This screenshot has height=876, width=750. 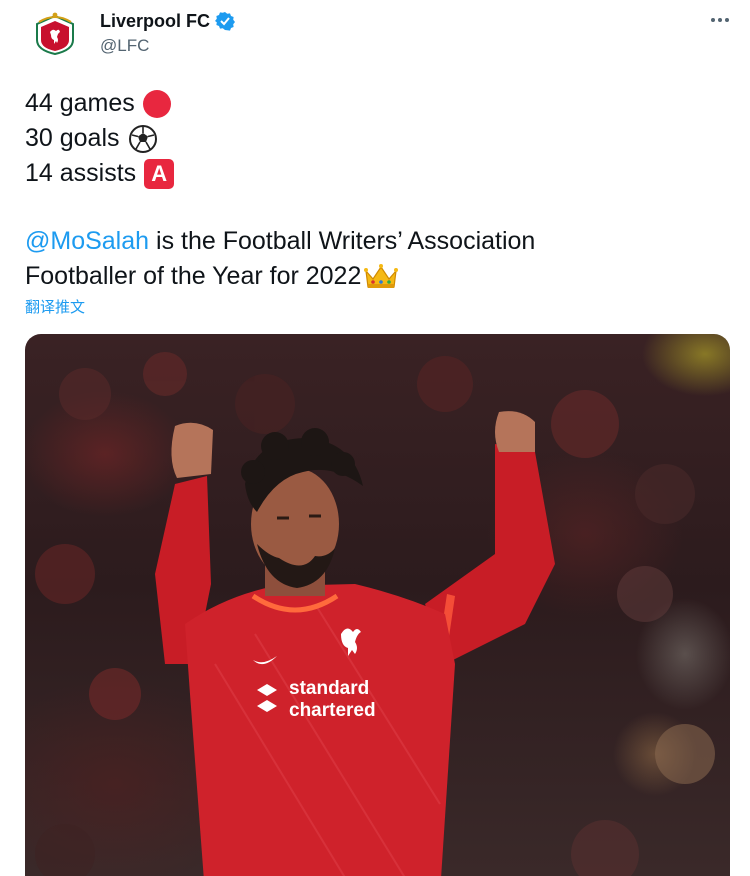 I want to click on stat-text: 44 games, so click(x=80, y=103).